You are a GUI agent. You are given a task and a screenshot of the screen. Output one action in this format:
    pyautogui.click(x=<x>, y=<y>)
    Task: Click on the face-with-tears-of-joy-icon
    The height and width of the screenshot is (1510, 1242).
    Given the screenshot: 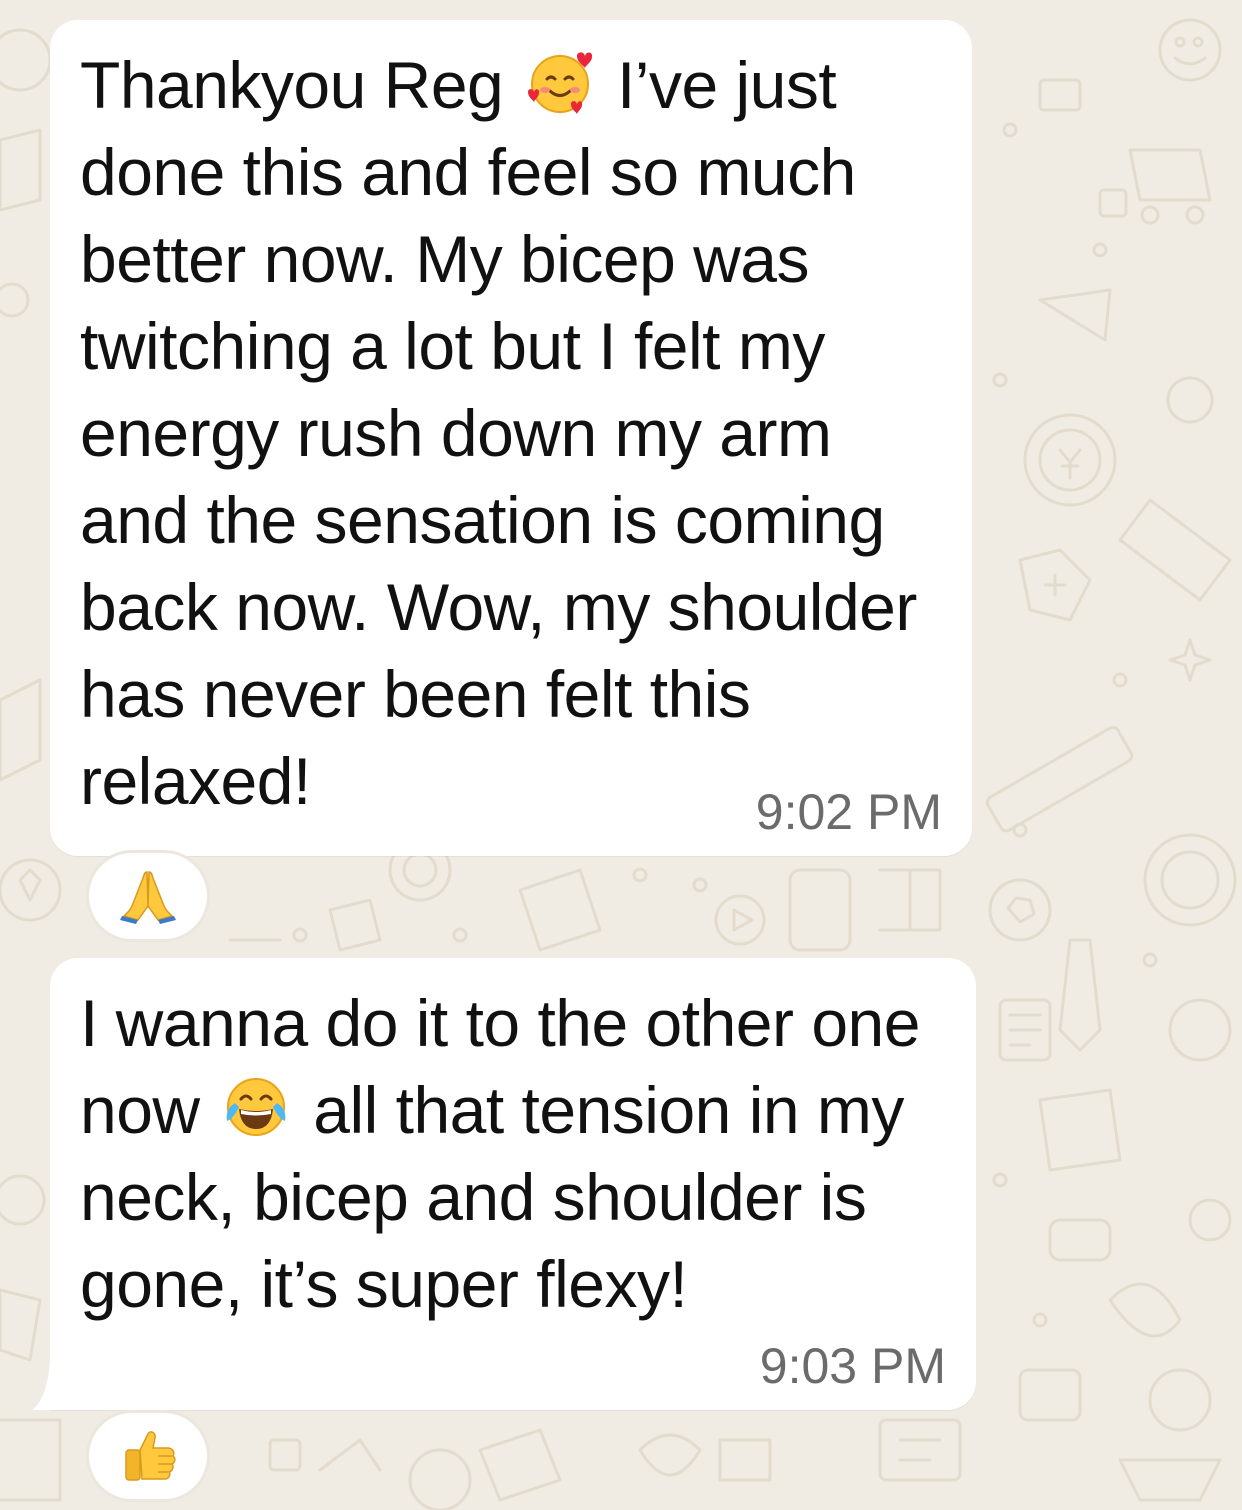 What is the action you would take?
    pyautogui.click(x=256, y=1108)
    